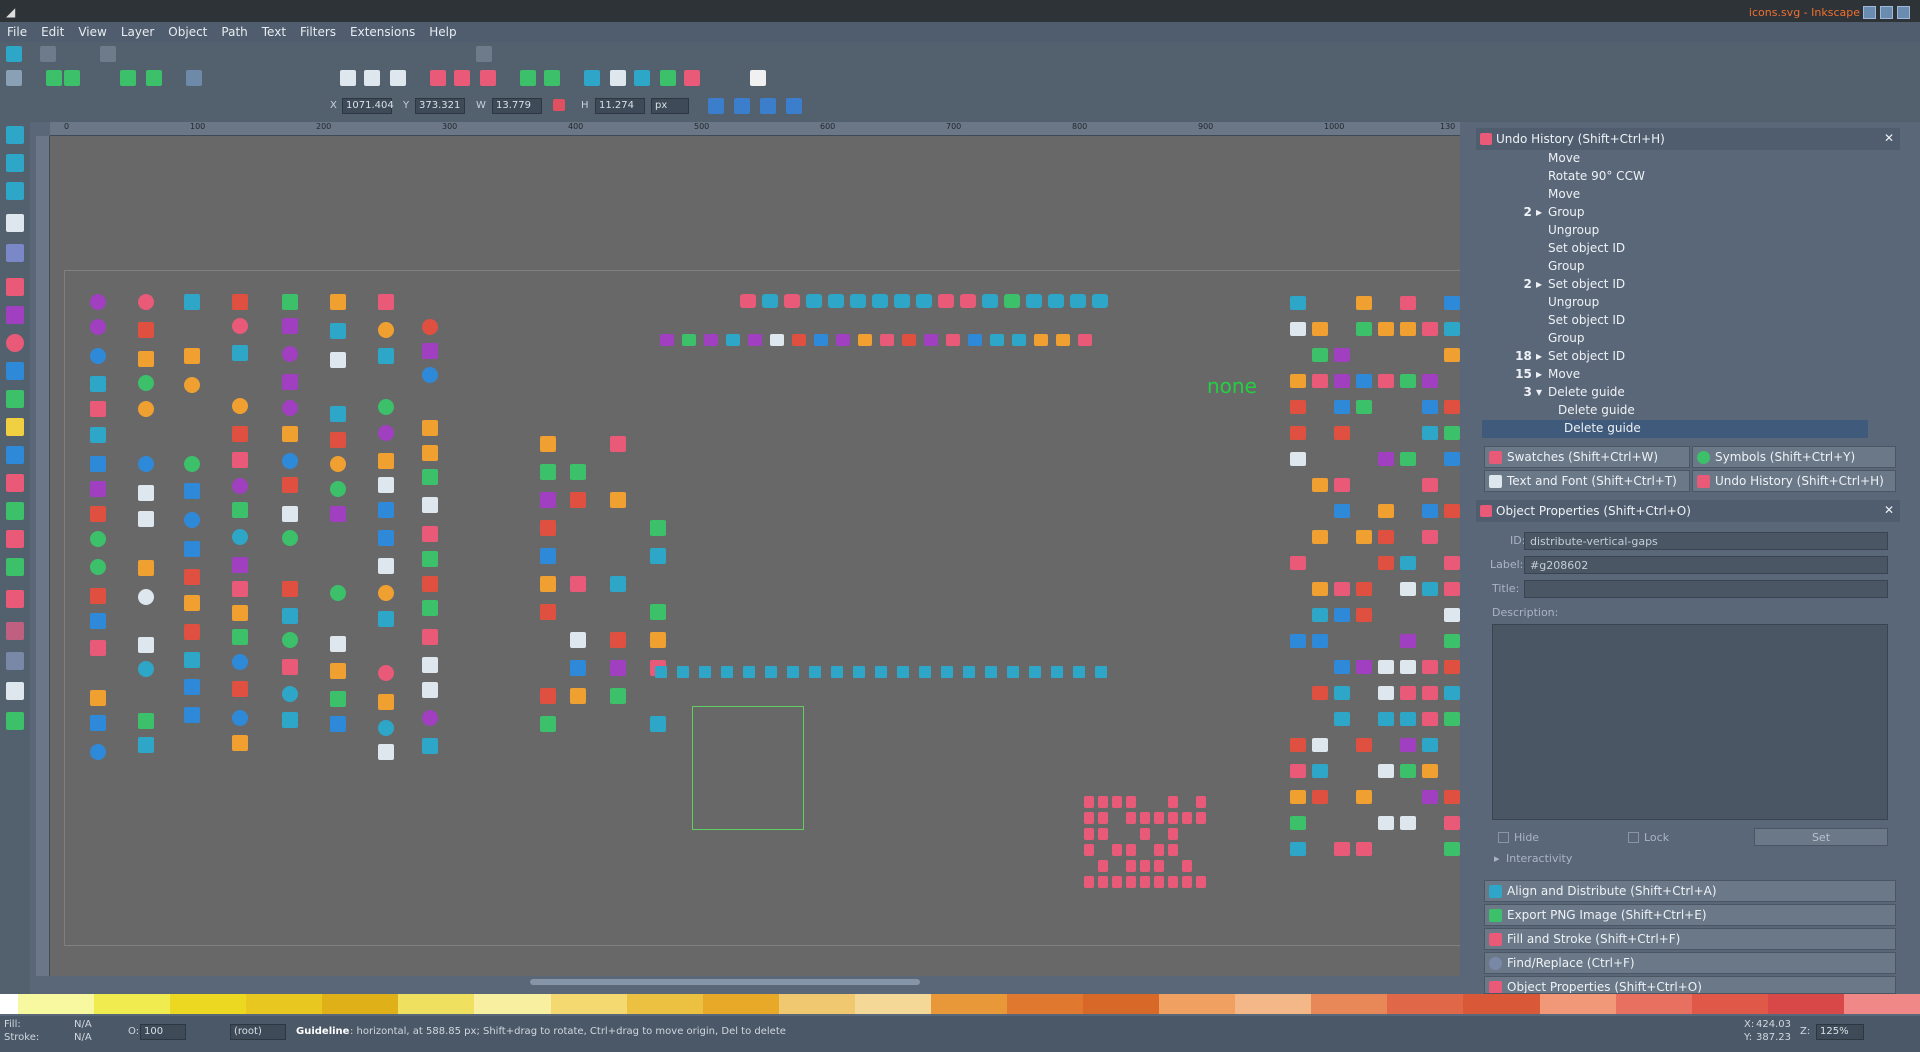 The height and width of the screenshot is (1052, 1920). I want to click on snap-page-icon, so click(484, 54).